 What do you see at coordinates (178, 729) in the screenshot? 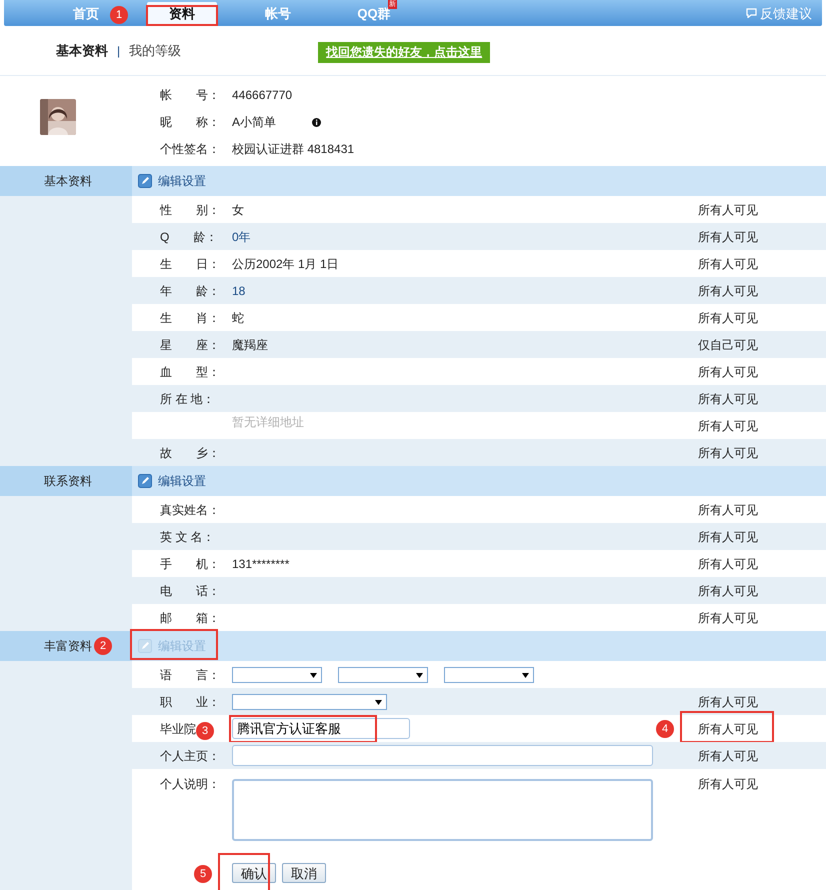
I see `field-label: 毕业院` at bounding box center [178, 729].